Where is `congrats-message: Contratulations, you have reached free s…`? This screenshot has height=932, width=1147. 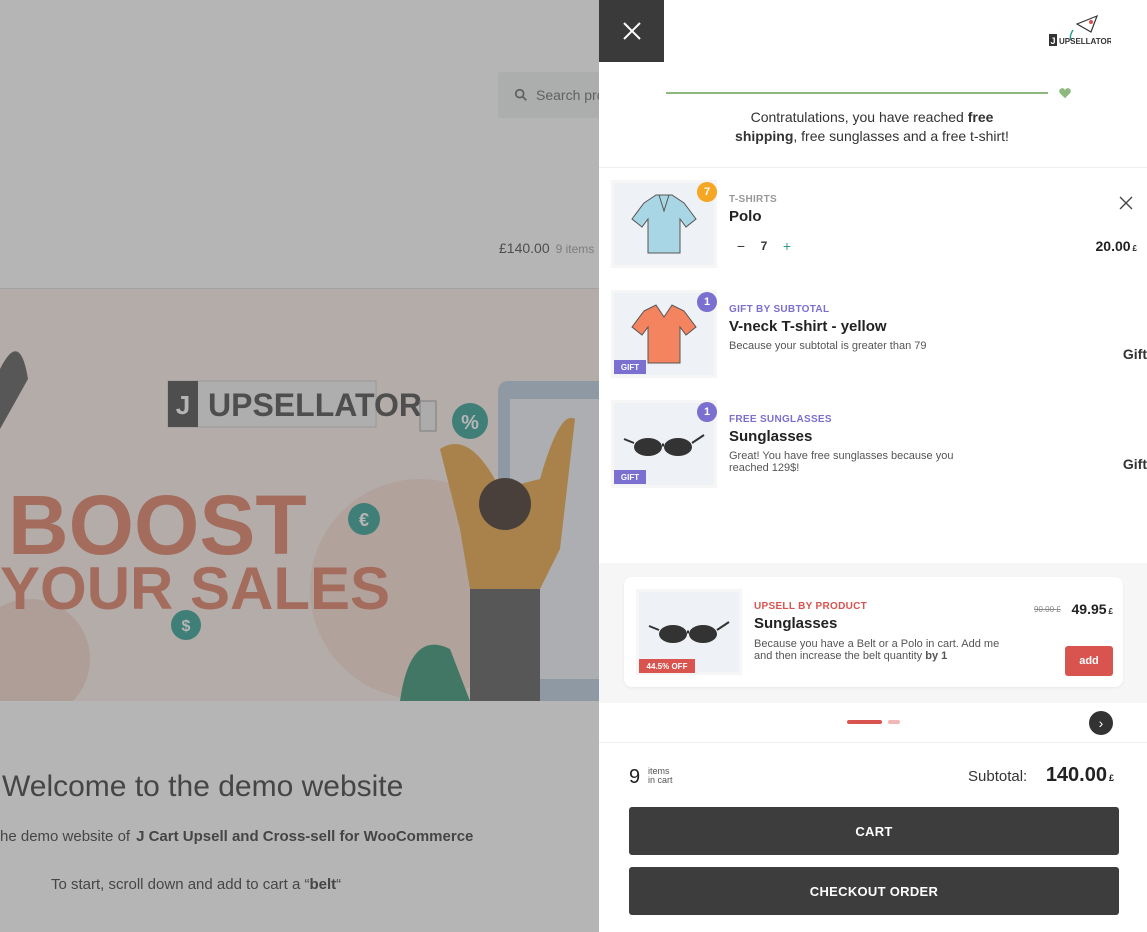
congrats-message: Contratulations, you have reached free s… is located at coordinates (872, 127).